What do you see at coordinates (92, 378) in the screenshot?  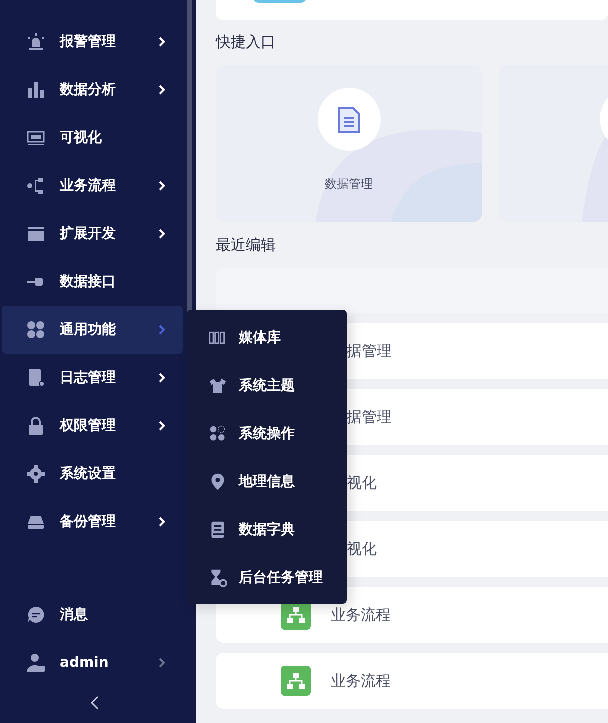 I see `sidebar-item: 日志管理` at bounding box center [92, 378].